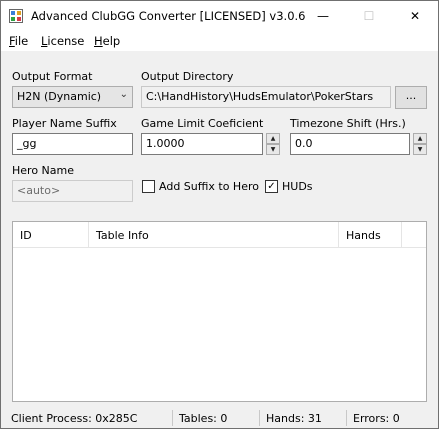  I want to click on maximize-button: ☐, so click(369, 16).